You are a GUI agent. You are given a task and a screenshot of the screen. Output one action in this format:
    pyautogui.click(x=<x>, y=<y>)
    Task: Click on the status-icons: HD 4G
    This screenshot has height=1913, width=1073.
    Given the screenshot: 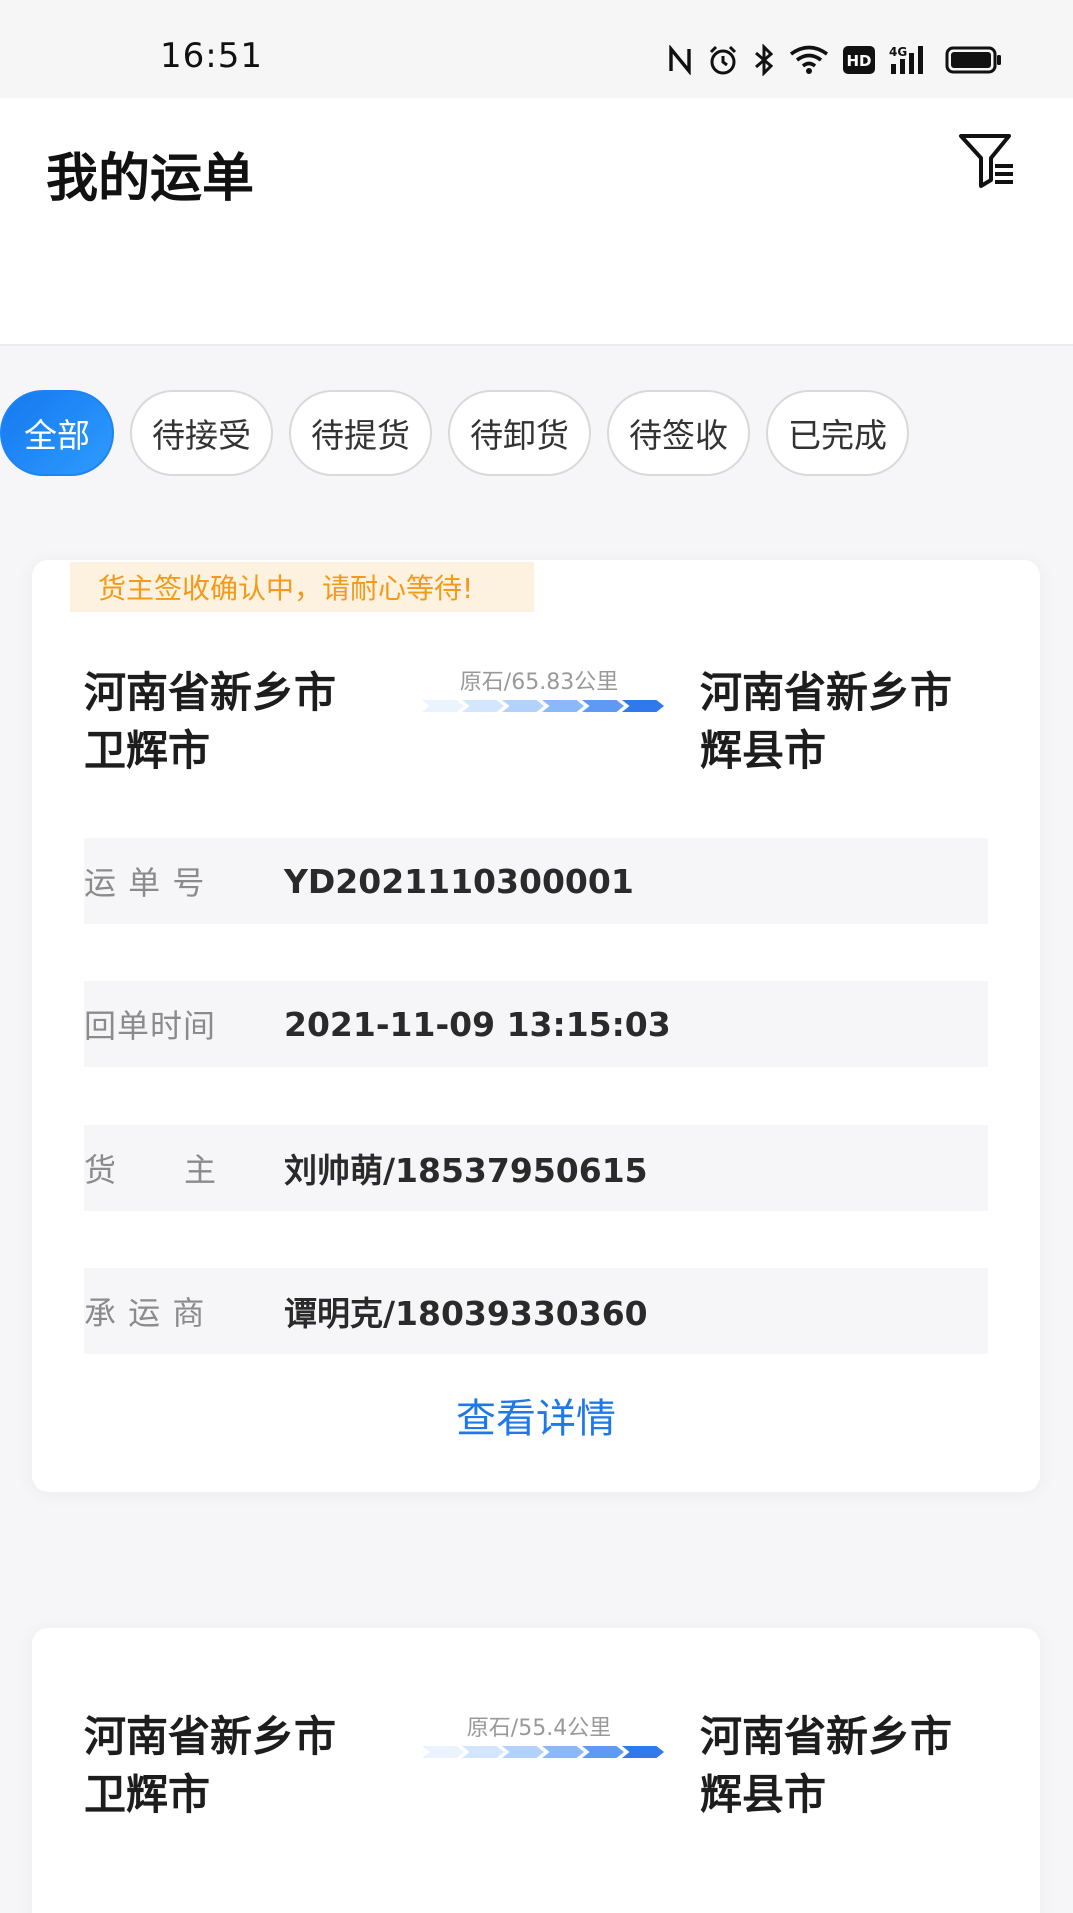 What is the action you would take?
    pyautogui.click(x=835, y=60)
    